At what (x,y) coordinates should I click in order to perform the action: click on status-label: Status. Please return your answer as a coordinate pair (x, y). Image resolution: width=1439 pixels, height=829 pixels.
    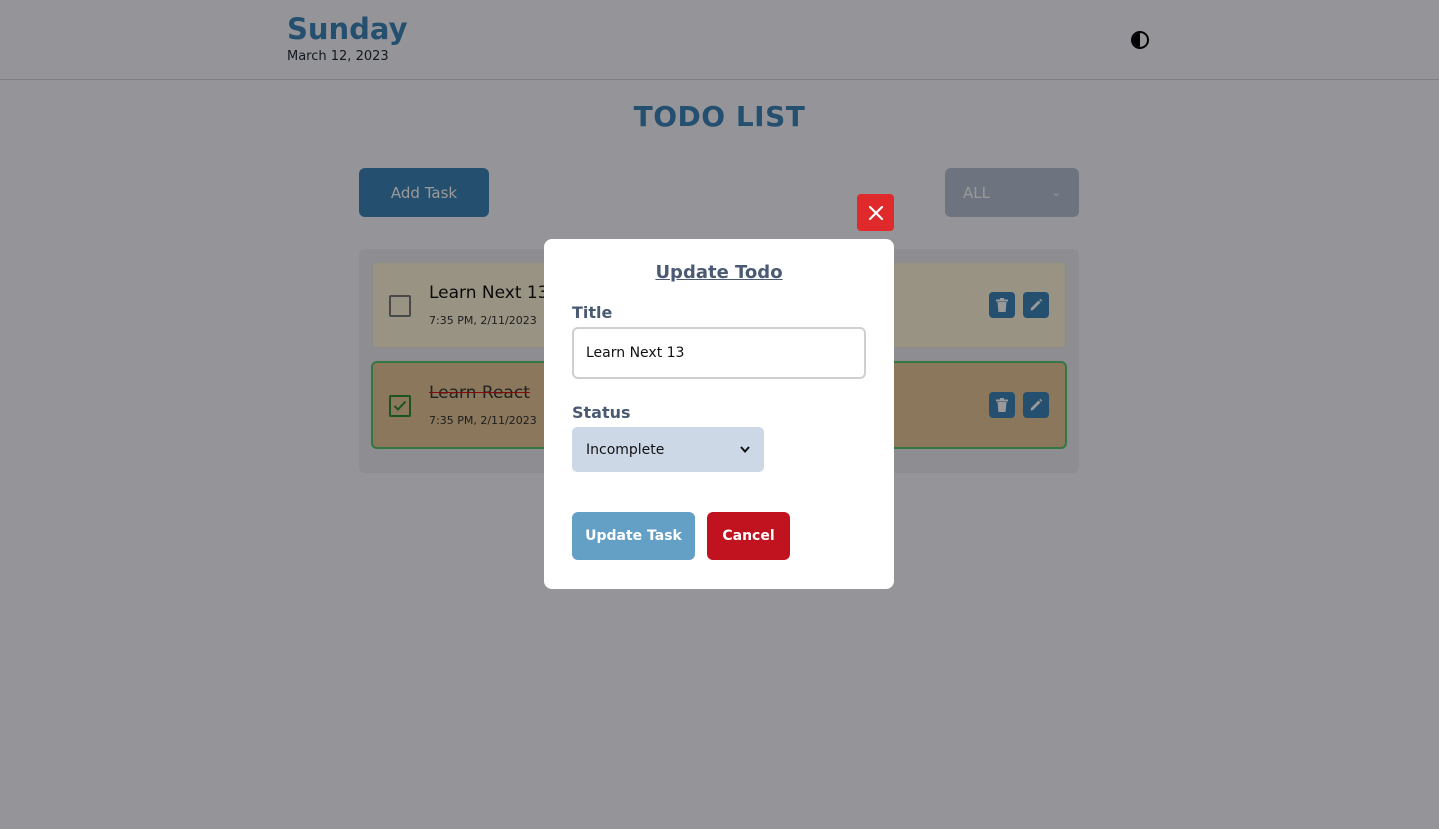
    Looking at the image, I should click on (601, 412).